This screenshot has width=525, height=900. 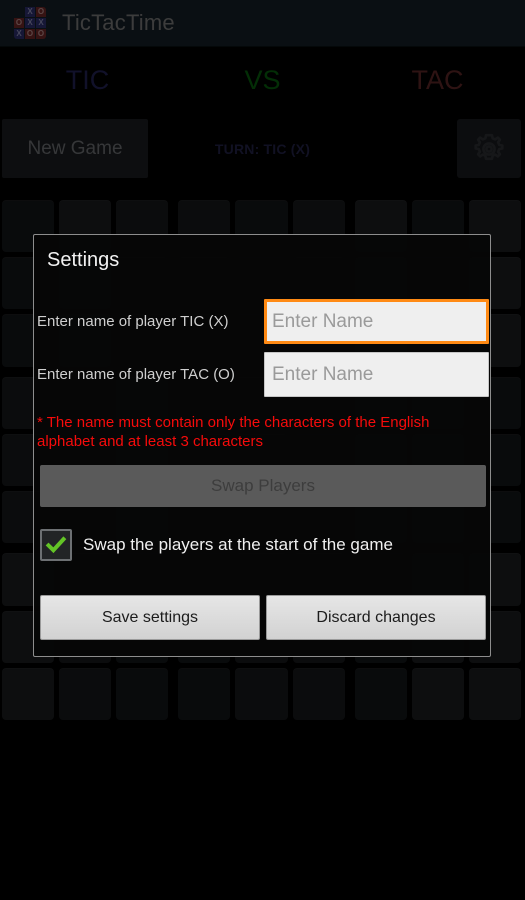 I want to click on save-settings-button: Save settings, so click(x=150, y=617).